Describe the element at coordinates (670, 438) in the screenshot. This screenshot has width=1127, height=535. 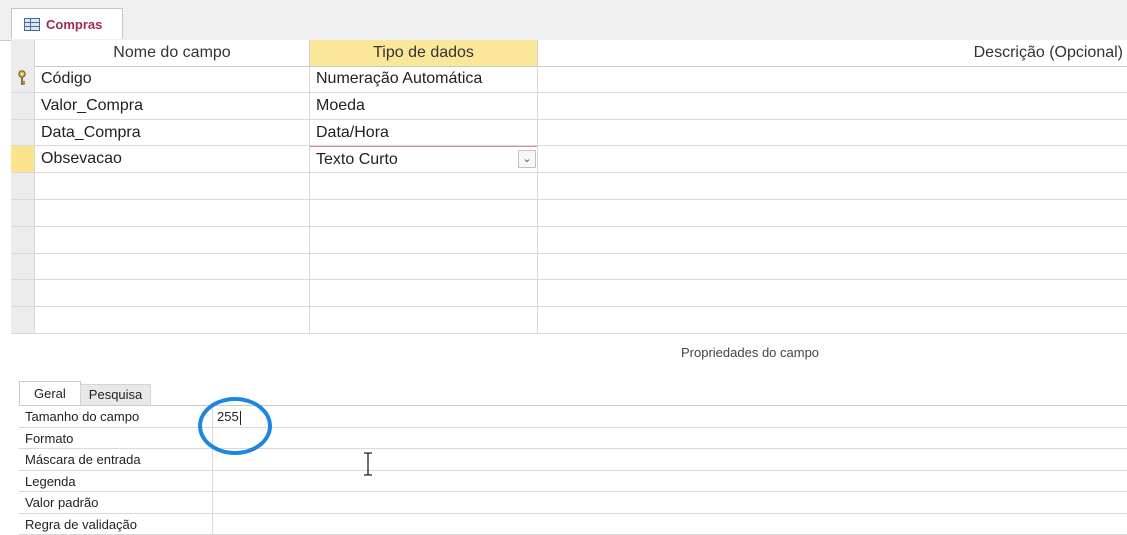
I see `format-input` at that location.